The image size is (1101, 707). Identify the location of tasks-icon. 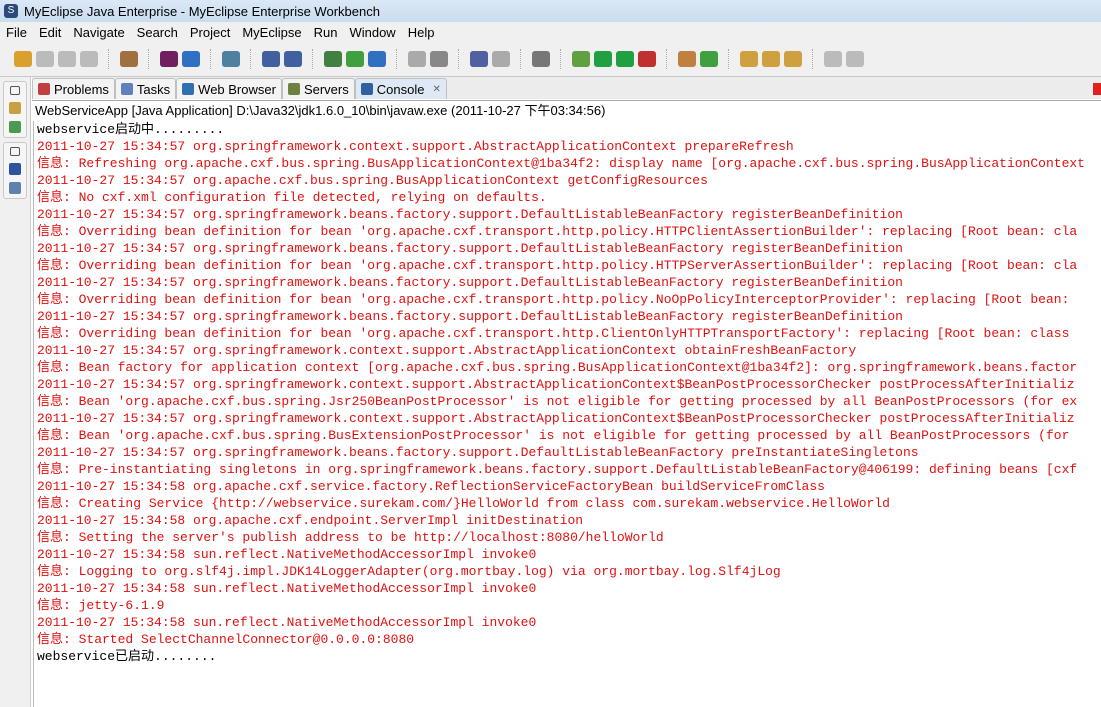
(126, 89).